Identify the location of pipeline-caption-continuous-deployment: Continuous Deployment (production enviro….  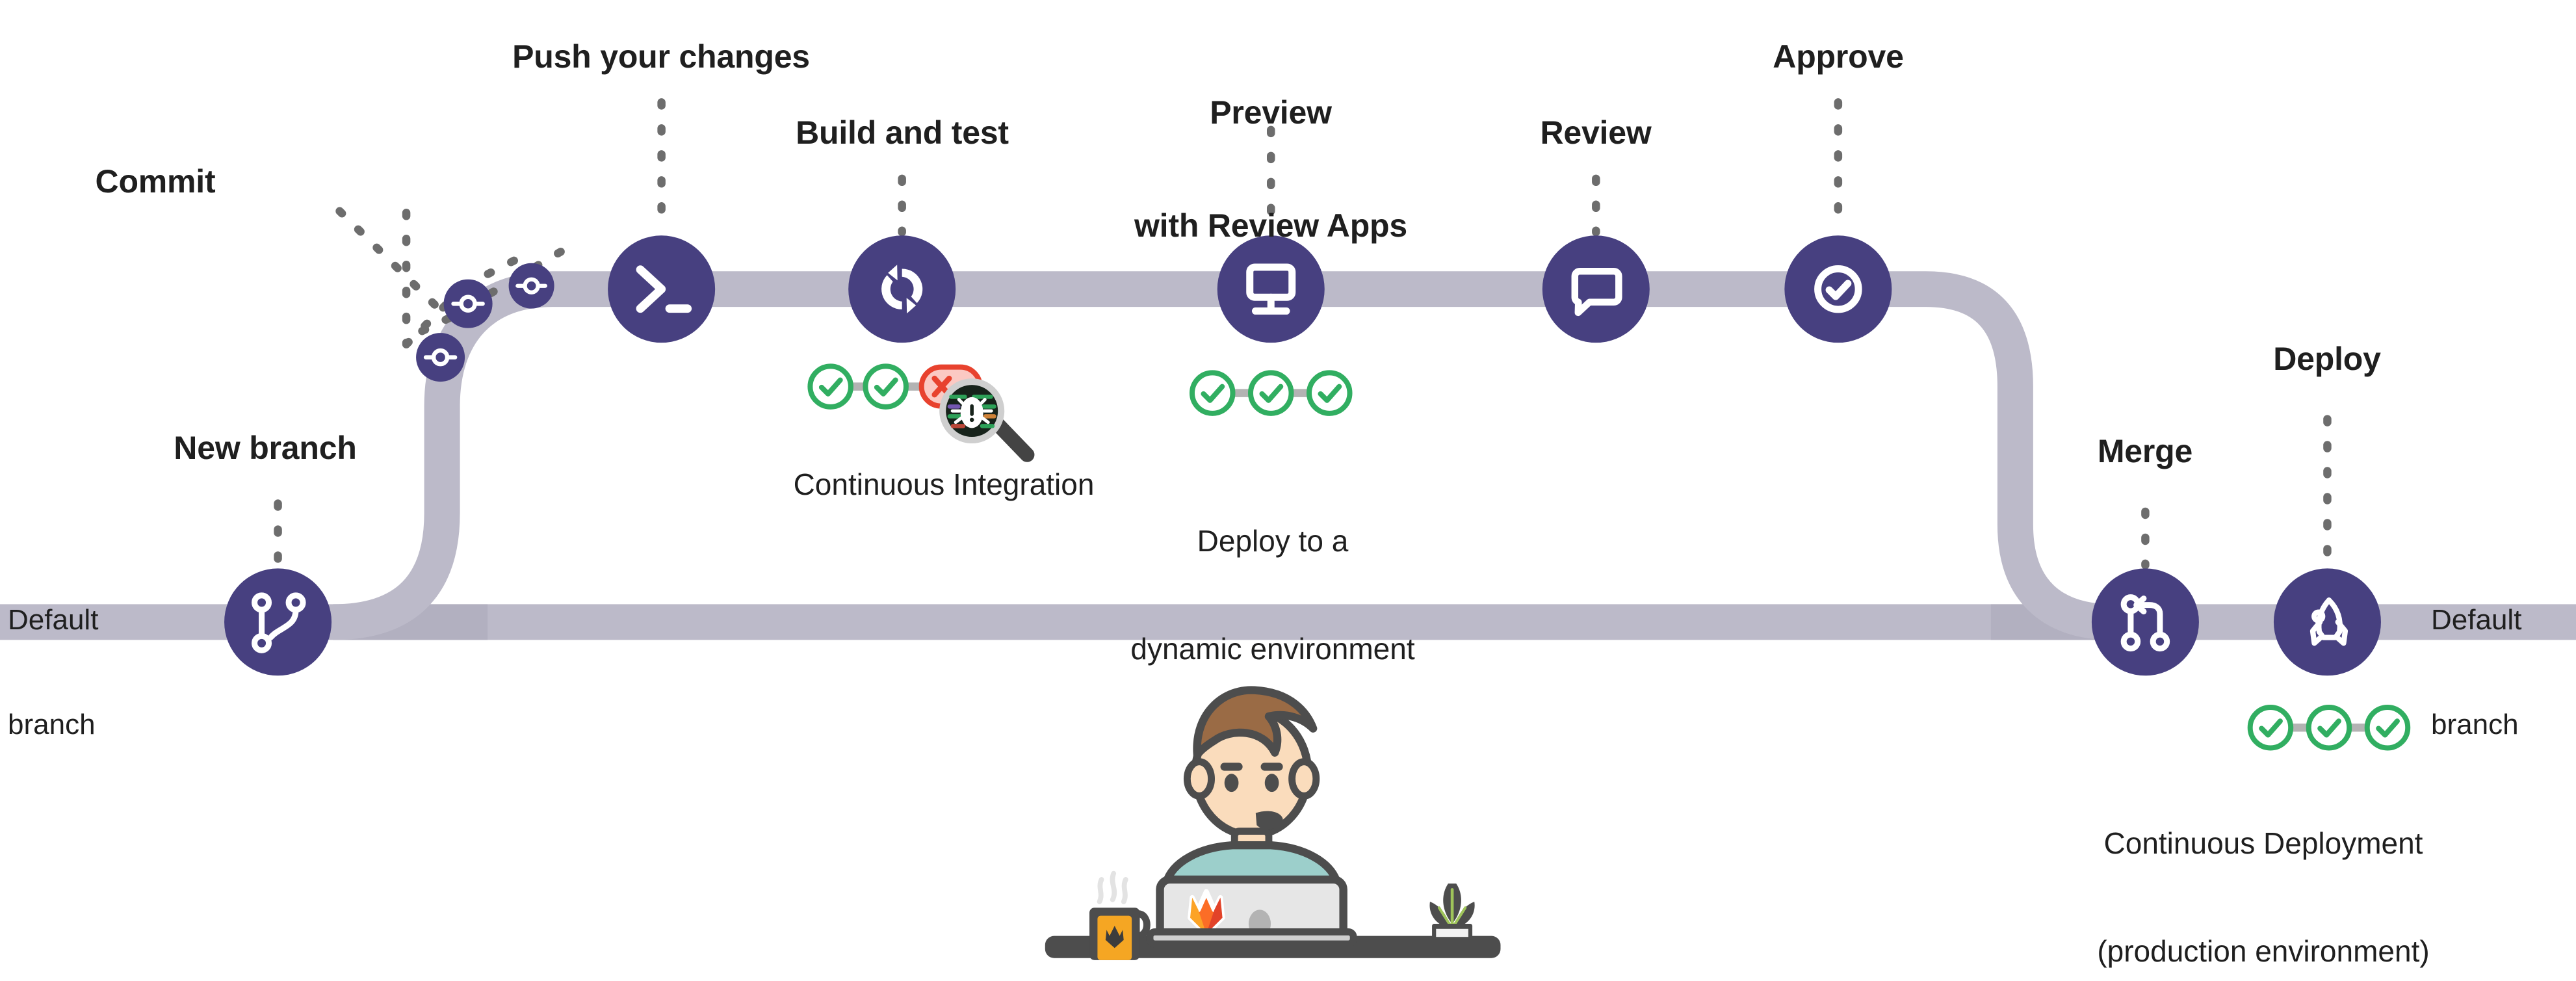
(2263, 867).